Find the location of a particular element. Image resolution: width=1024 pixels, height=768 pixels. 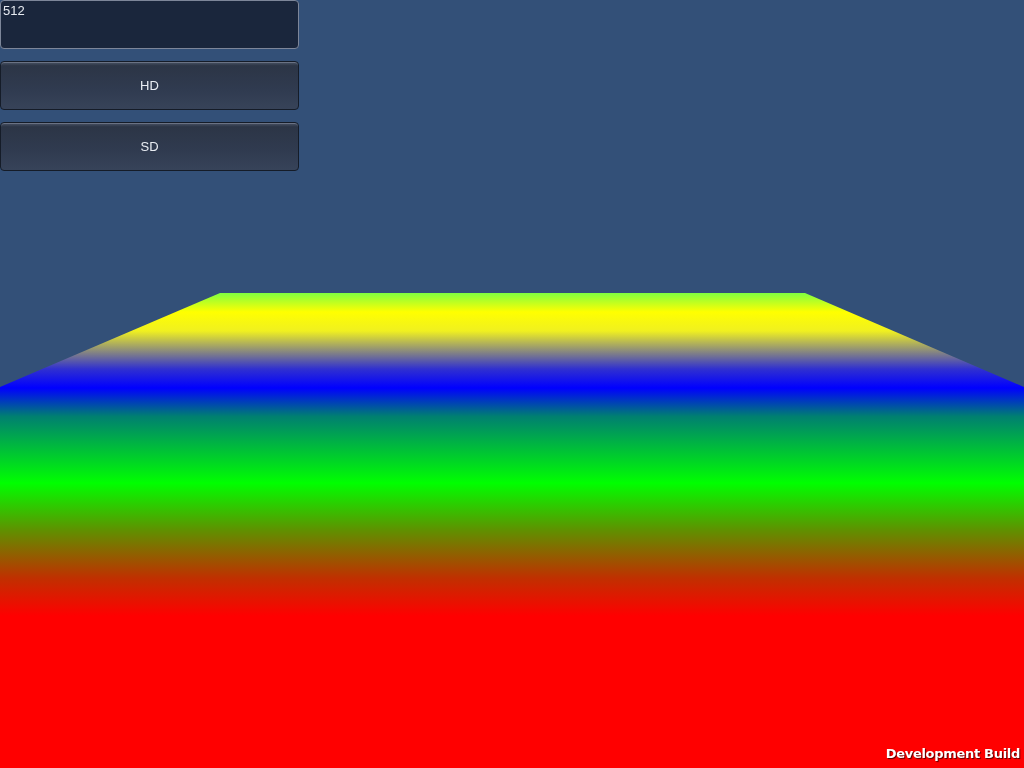

resolution-button: SD is located at coordinates (149, 146).